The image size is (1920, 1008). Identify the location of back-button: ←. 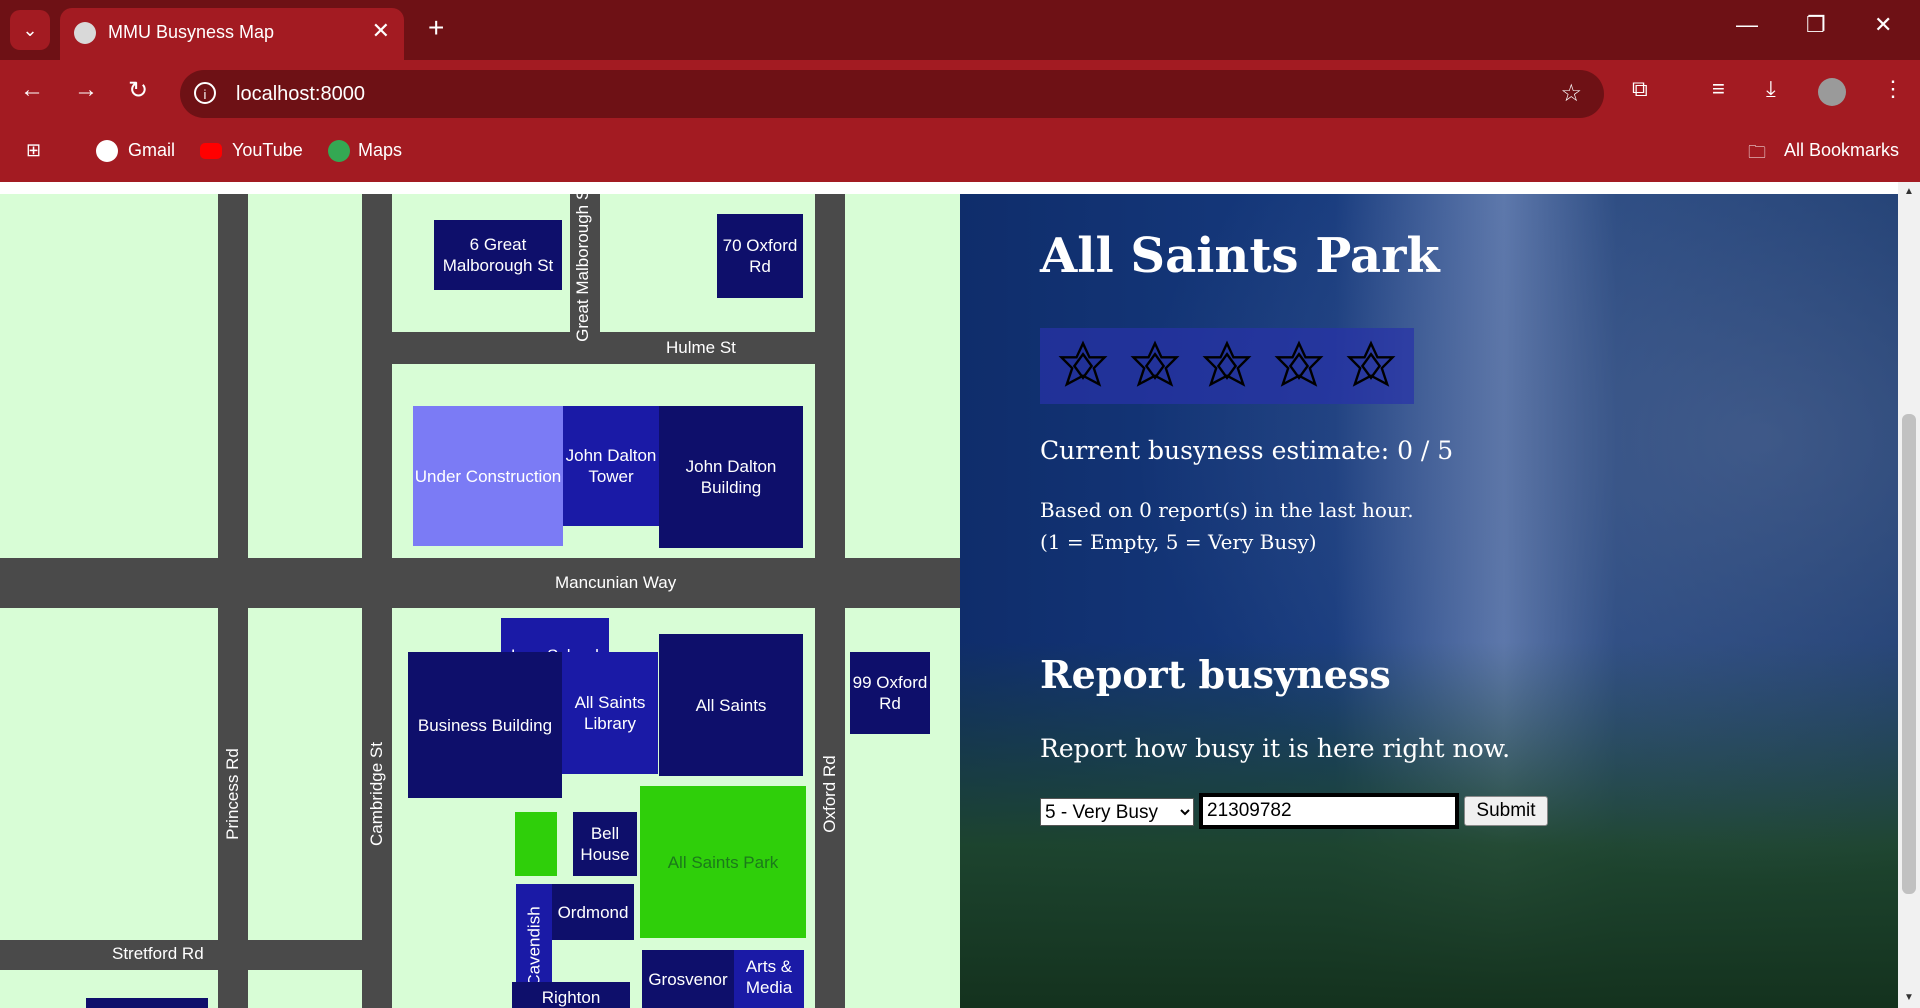
(32, 90).